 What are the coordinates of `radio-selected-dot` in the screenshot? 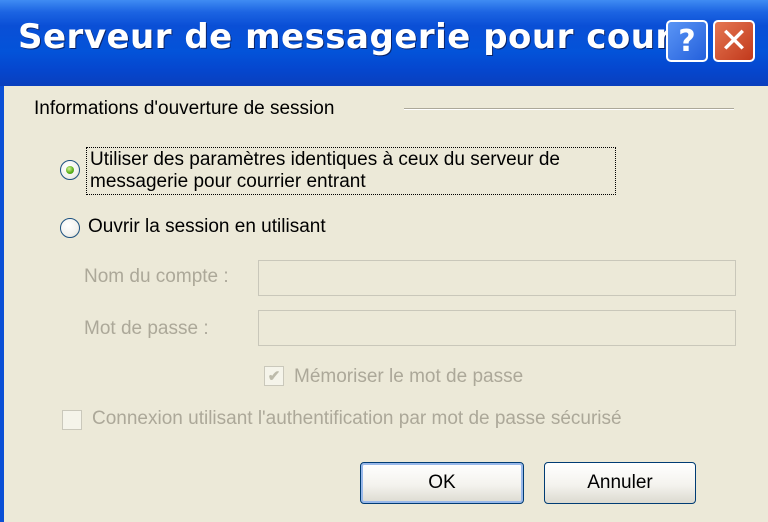 It's located at (70, 170).